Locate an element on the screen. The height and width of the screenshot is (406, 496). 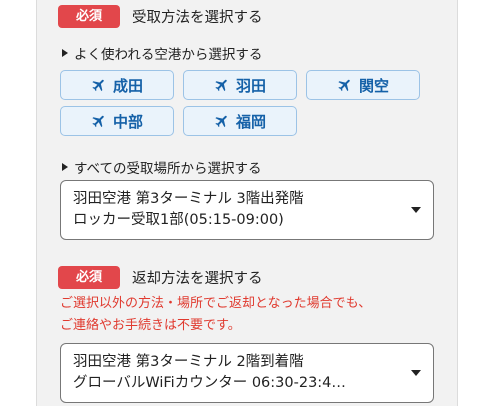
pickup-location-select: 羽田空港 第3ターミナル 3階出発階 ロッカー受取1部(05:15-09:00) is located at coordinates (247, 210).